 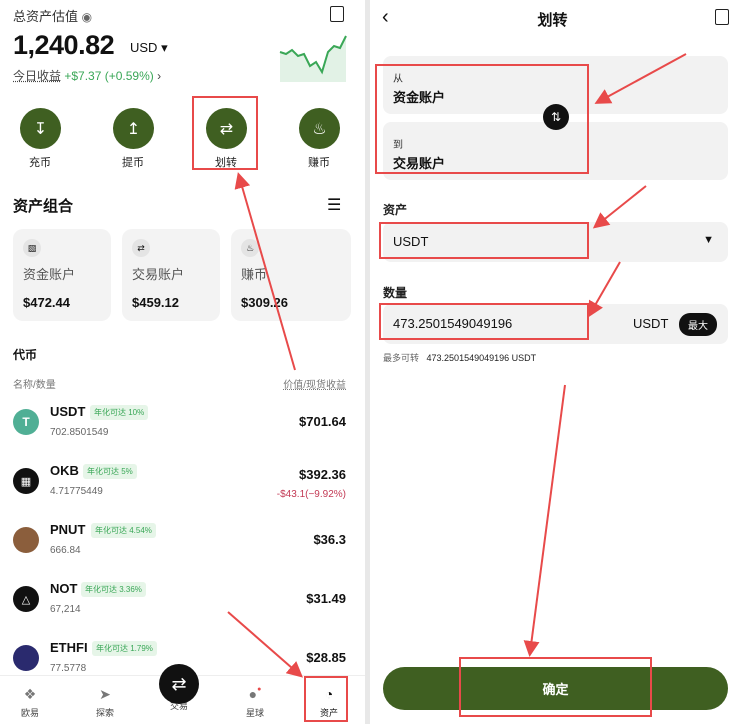 What do you see at coordinates (314, 383) in the screenshot?
I see `col-value-header: 价值/现货收益` at bounding box center [314, 383].